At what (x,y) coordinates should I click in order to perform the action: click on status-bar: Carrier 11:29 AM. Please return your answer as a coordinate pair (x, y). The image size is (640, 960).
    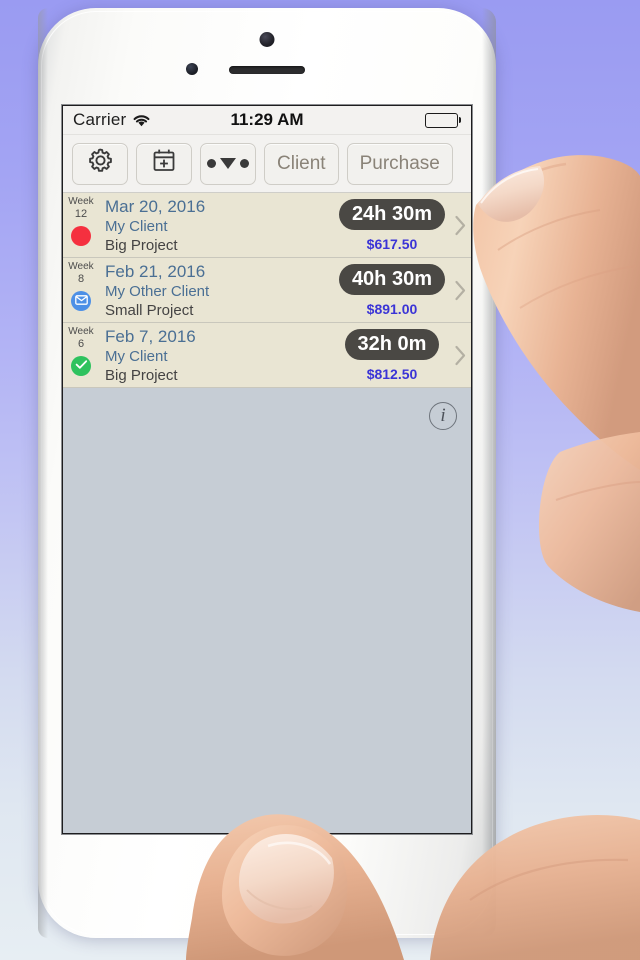
    Looking at the image, I should click on (267, 120).